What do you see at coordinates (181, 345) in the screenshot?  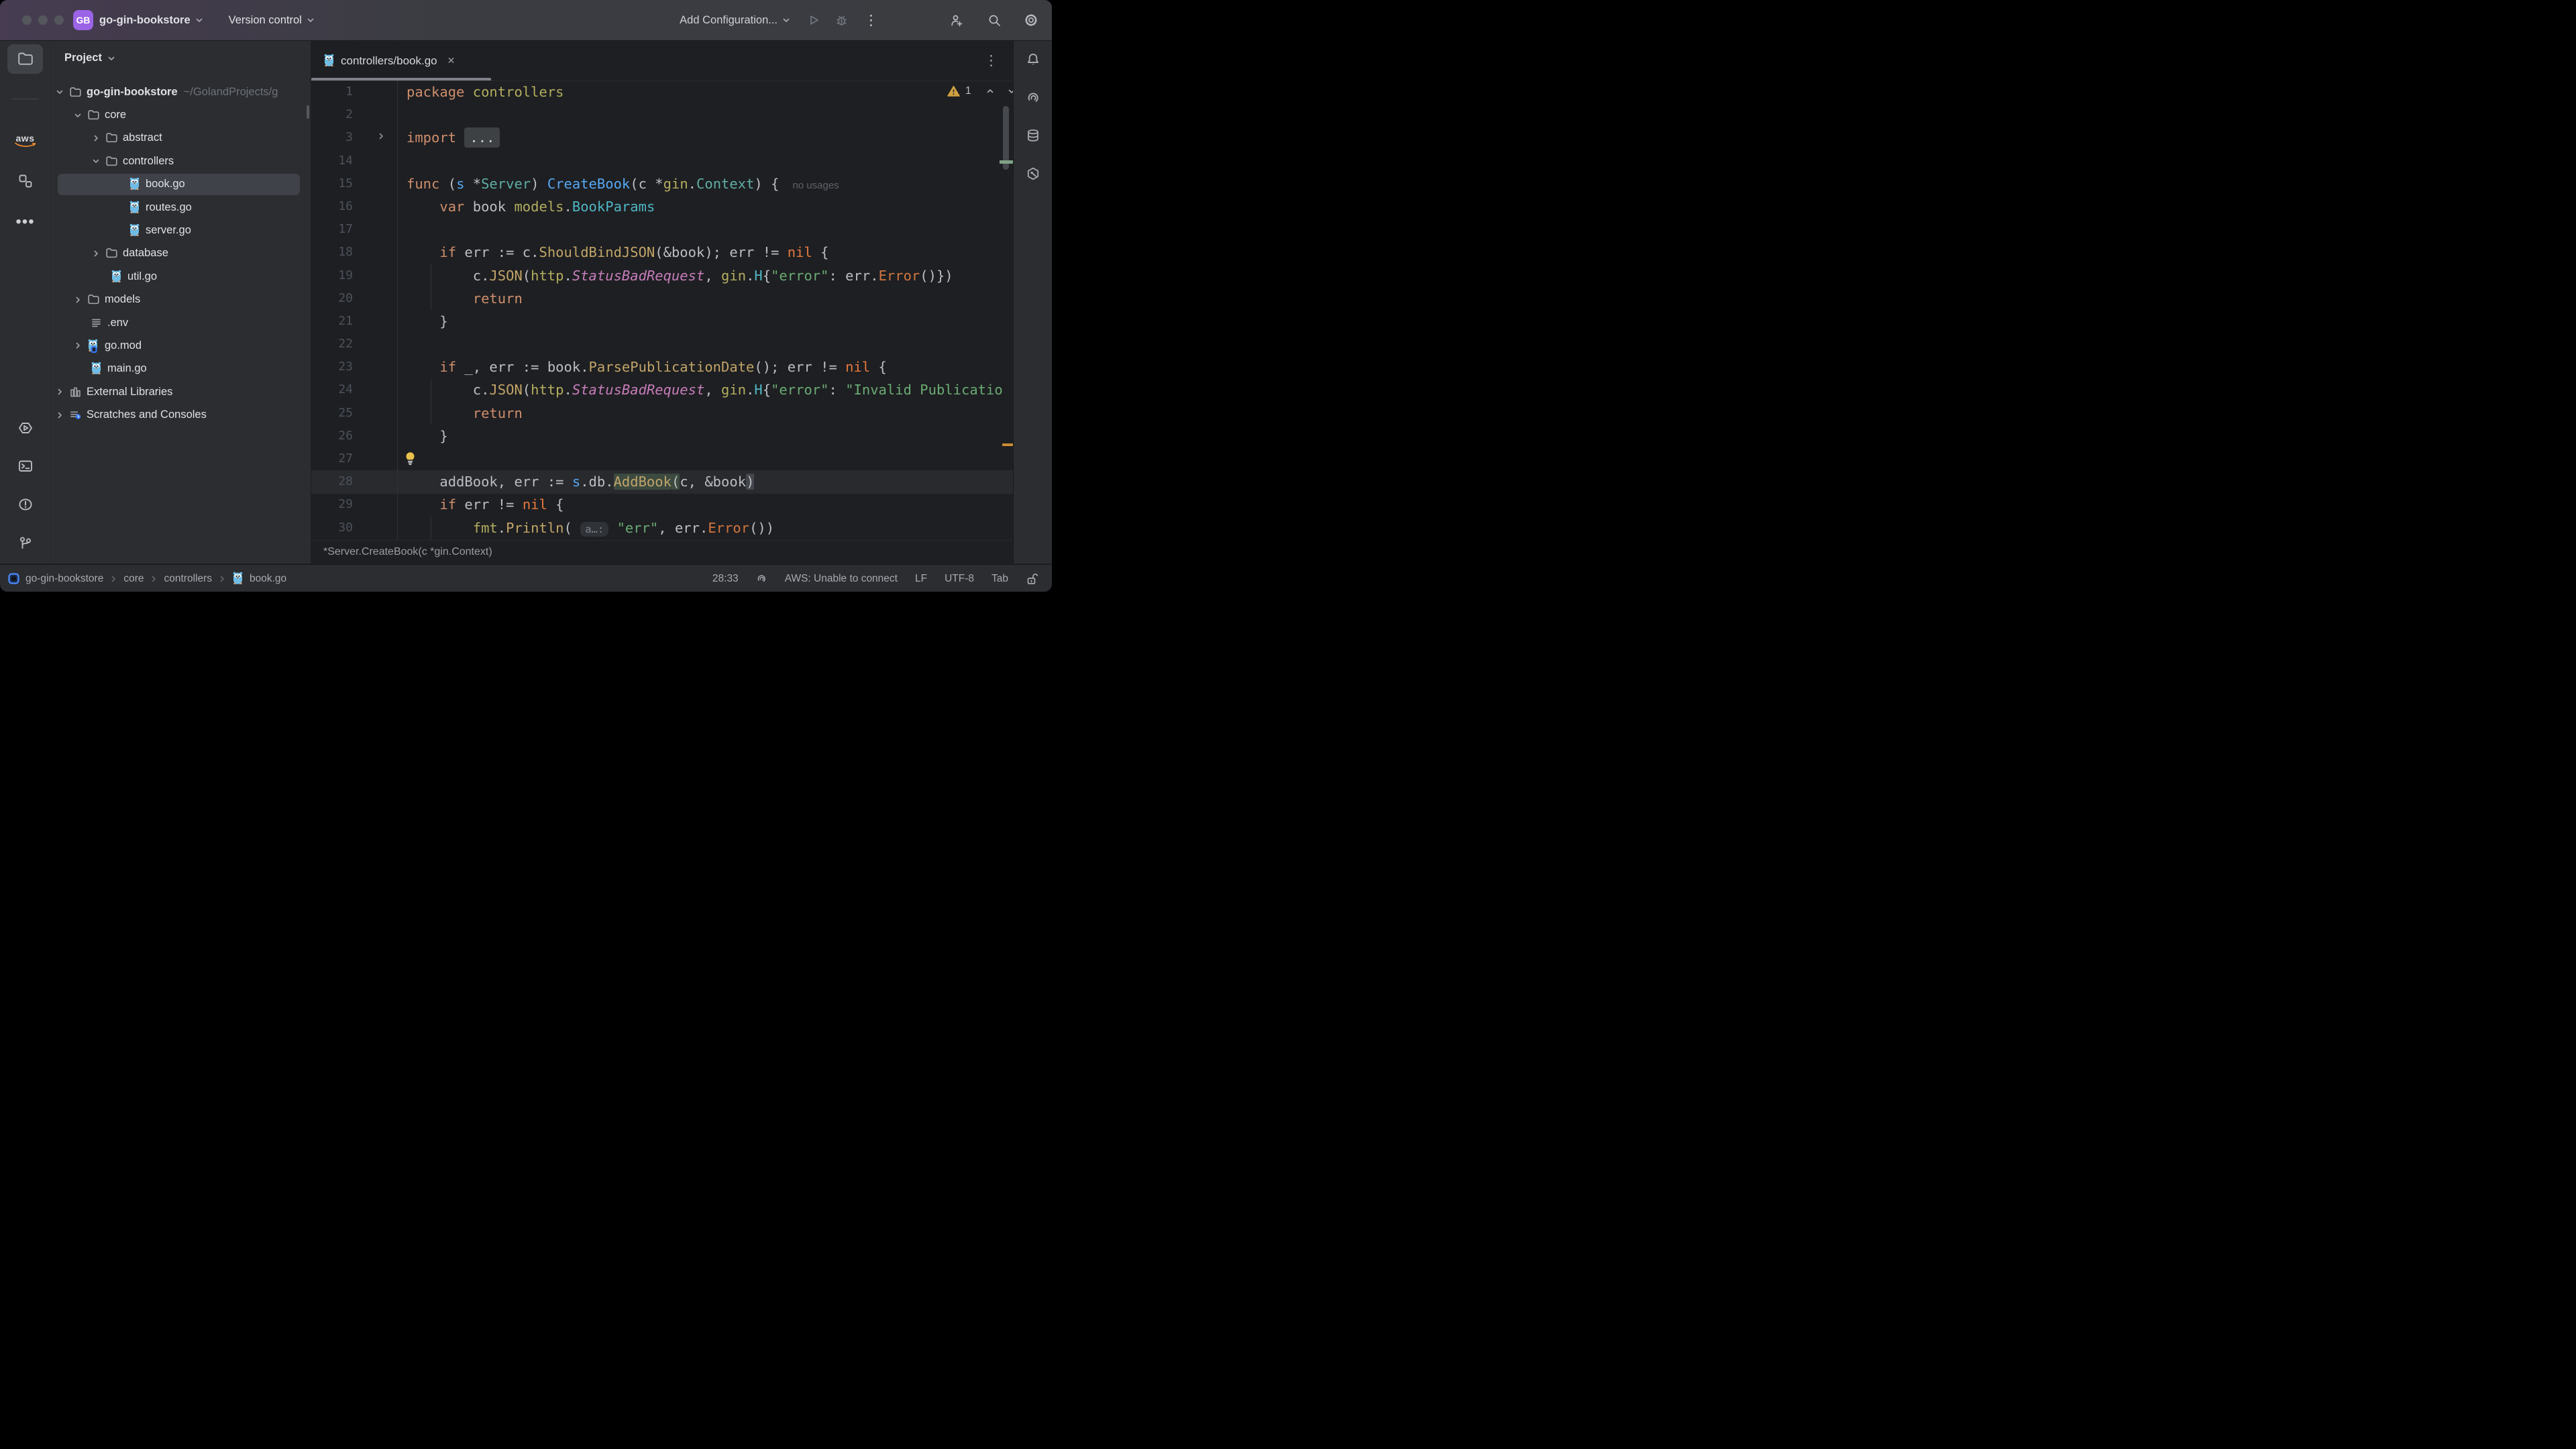 I see `tree-row-go.mod: go.mod` at bounding box center [181, 345].